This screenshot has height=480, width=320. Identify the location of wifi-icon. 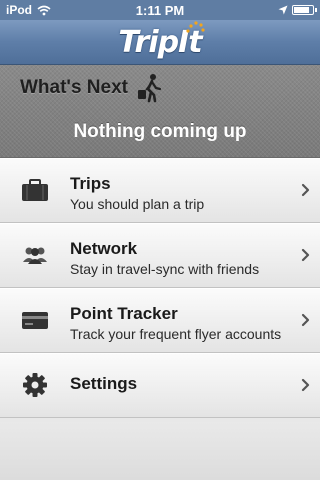
(44, 10).